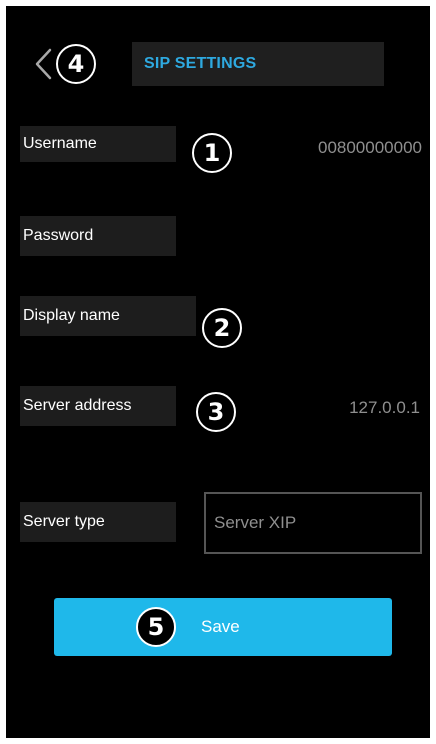 This screenshot has width=436, height=744. Describe the element at coordinates (222, 328) in the screenshot. I see `callout-badge-display-name: 2` at that location.